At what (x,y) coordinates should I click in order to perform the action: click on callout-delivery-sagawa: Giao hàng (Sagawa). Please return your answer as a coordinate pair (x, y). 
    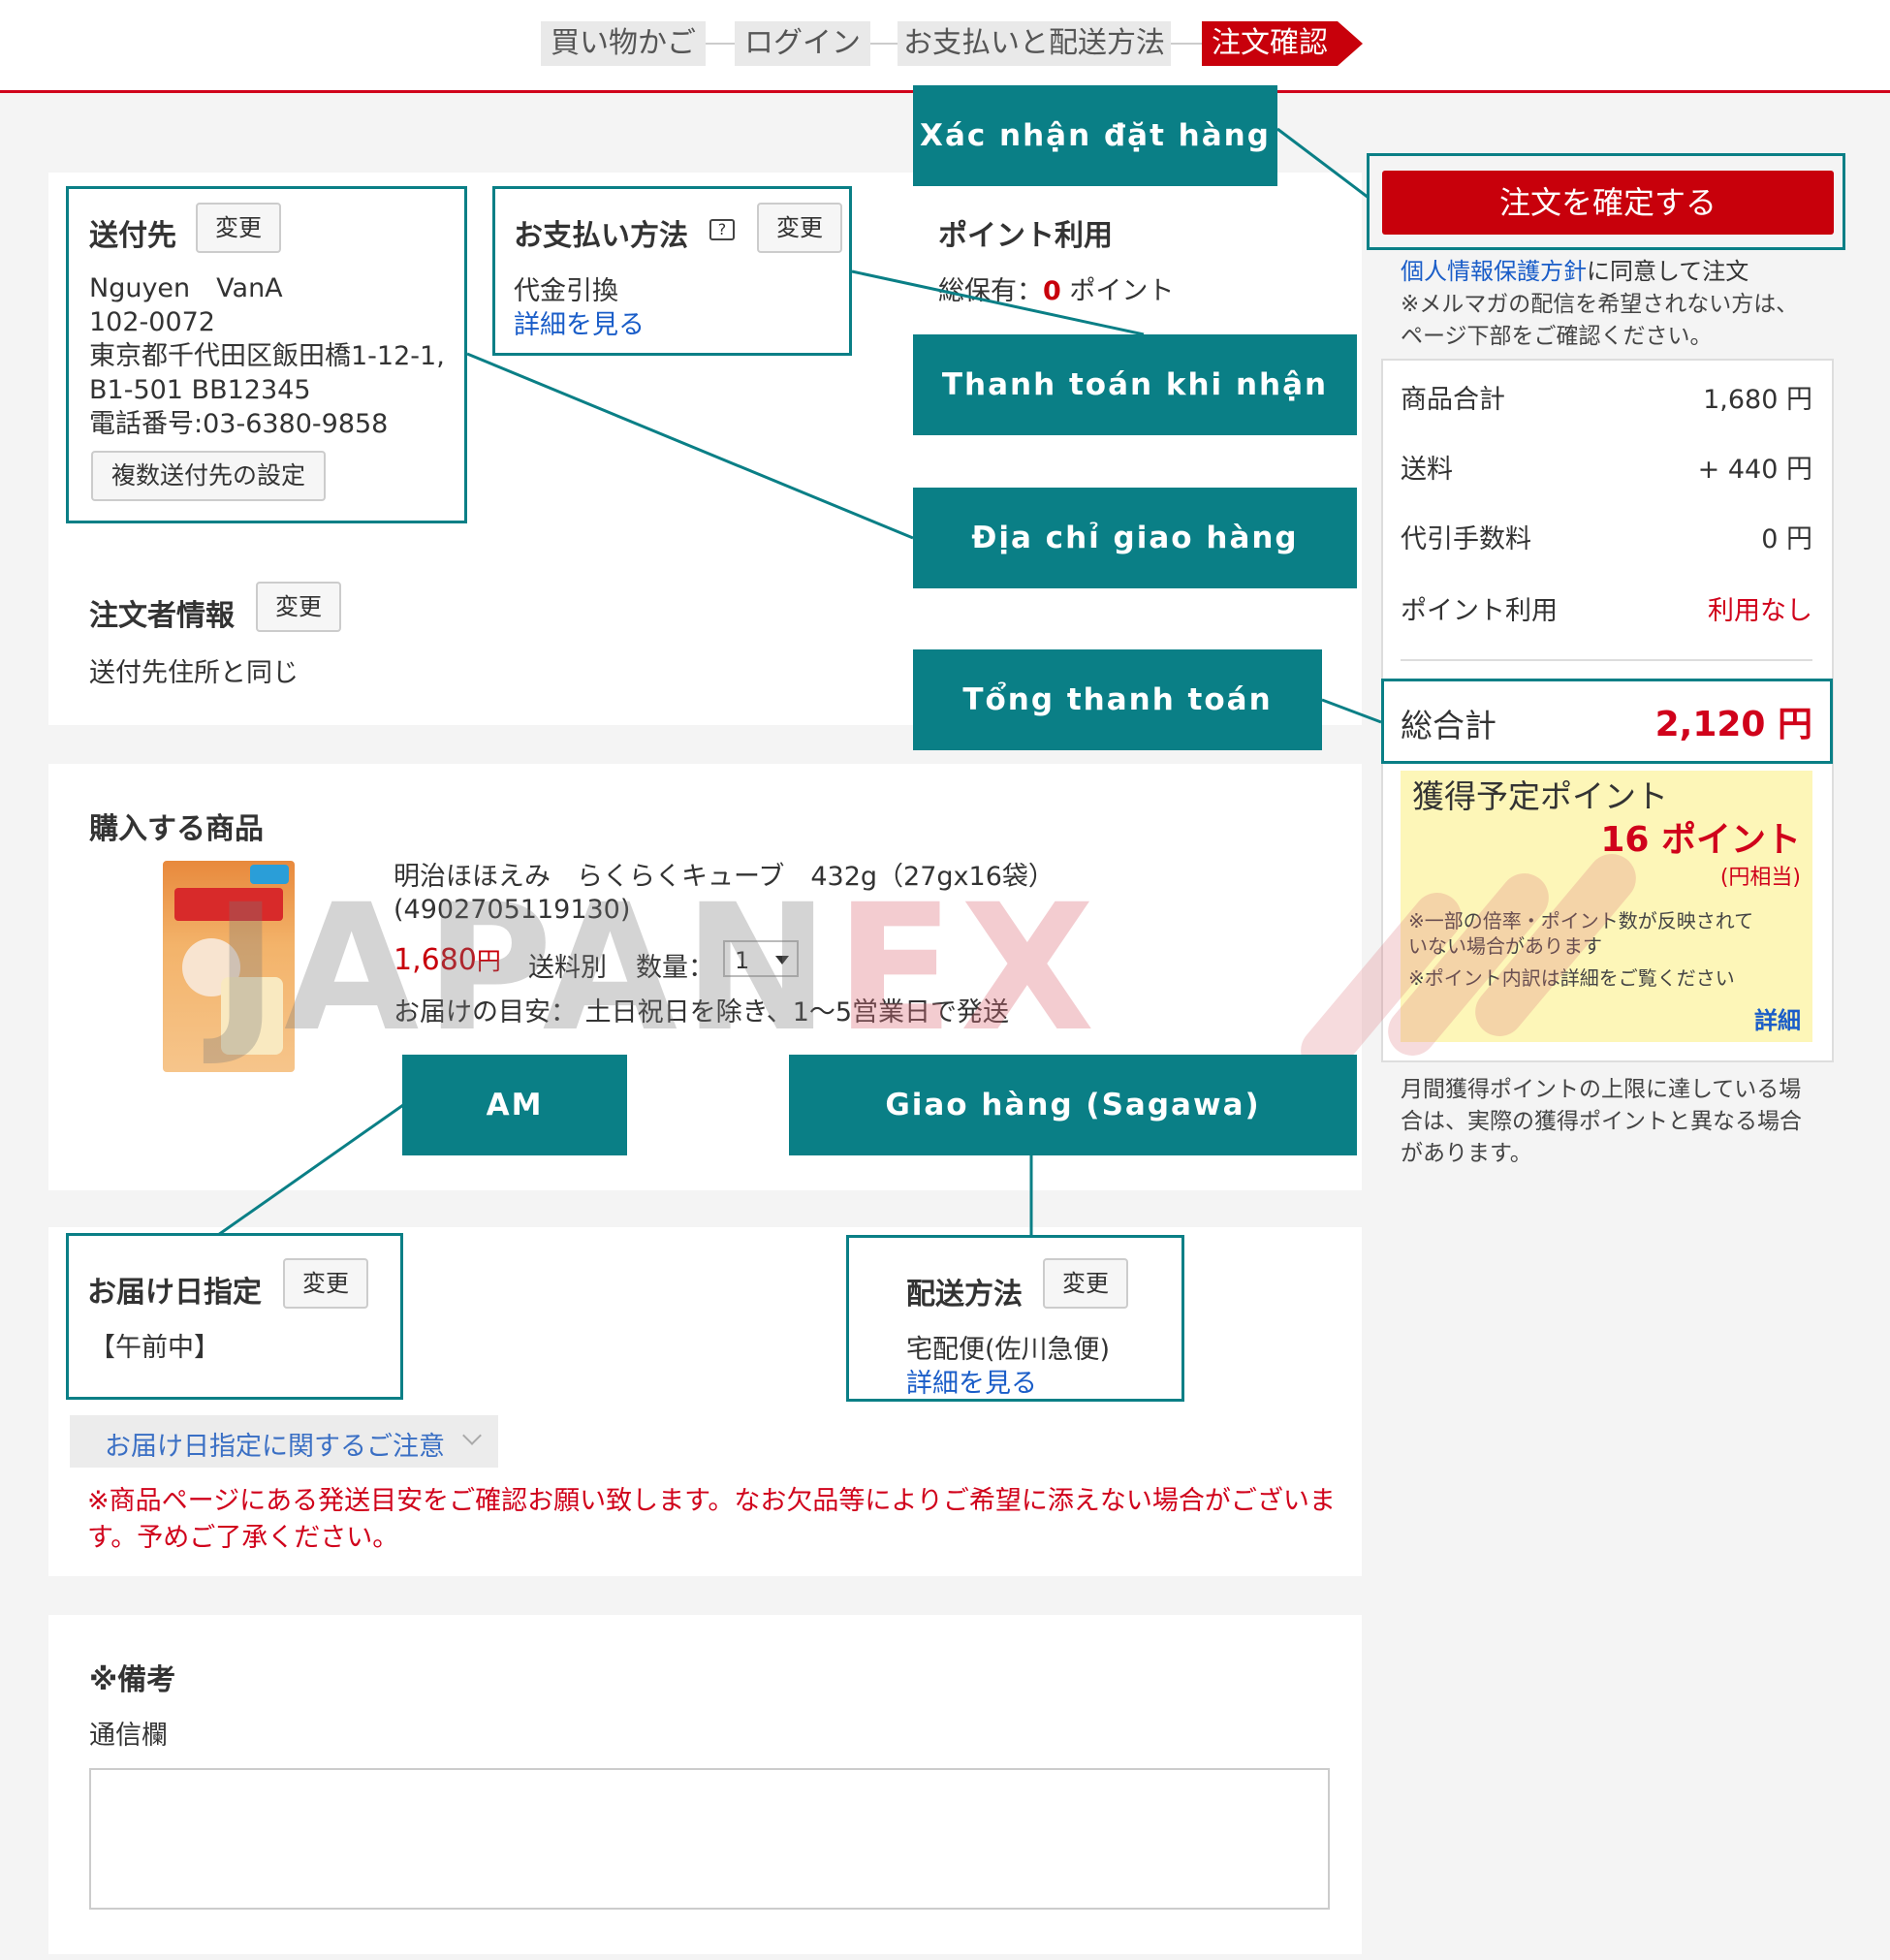
    Looking at the image, I should click on (1073, 1105).